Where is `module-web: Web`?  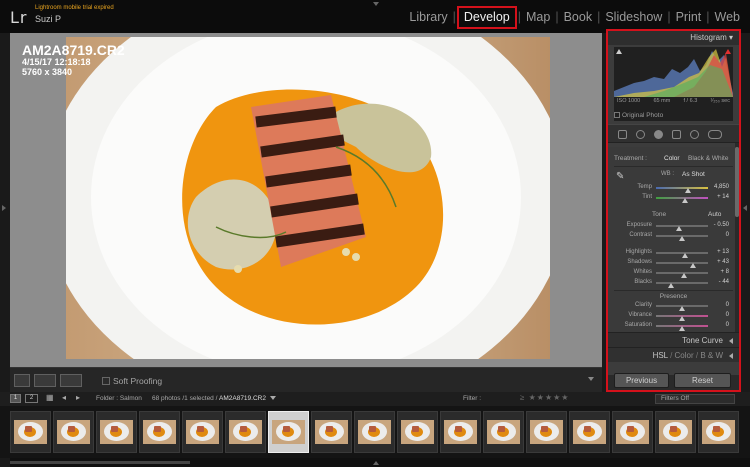
module-web: Web is located at coordinates (727, 19).